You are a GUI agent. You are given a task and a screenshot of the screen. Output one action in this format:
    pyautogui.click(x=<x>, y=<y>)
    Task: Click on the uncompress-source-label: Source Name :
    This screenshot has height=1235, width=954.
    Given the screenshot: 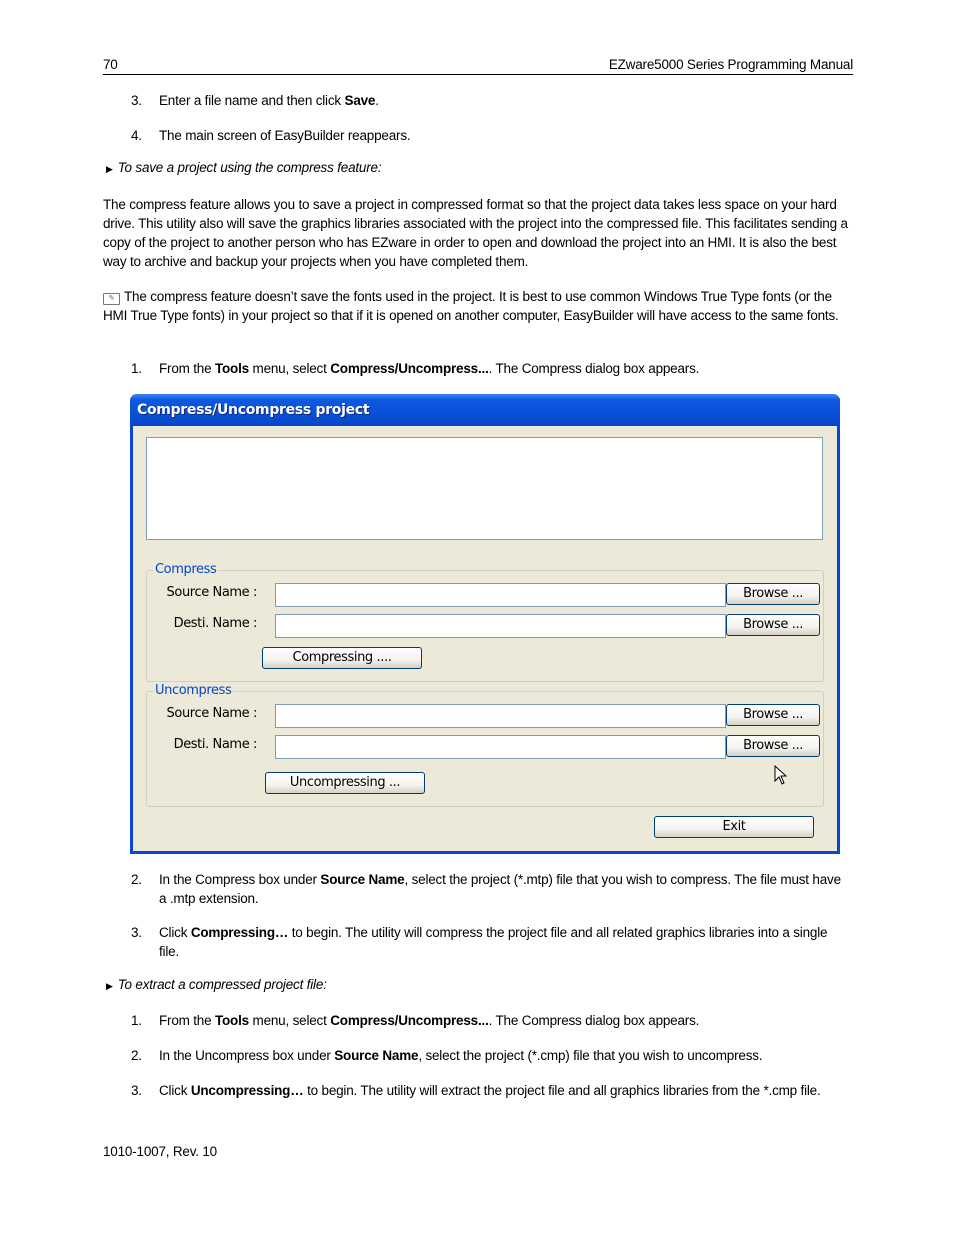 What is the action you would take?
    pyautogui.click(x=212, y=713)
    